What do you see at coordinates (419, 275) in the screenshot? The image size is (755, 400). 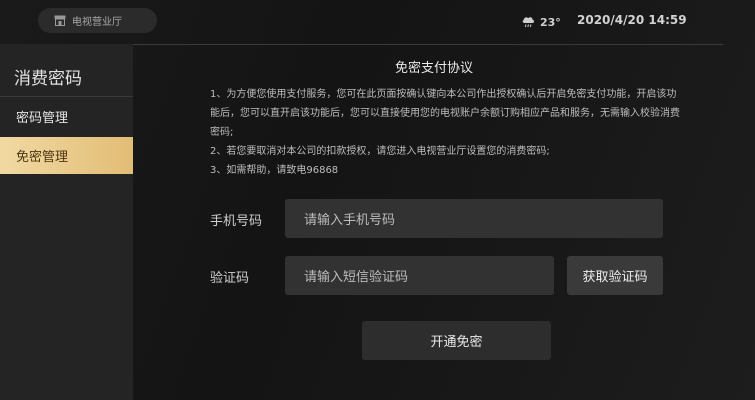 I see `sms-code-input: 请输入短信验证码` at bounding box center [419, 275].